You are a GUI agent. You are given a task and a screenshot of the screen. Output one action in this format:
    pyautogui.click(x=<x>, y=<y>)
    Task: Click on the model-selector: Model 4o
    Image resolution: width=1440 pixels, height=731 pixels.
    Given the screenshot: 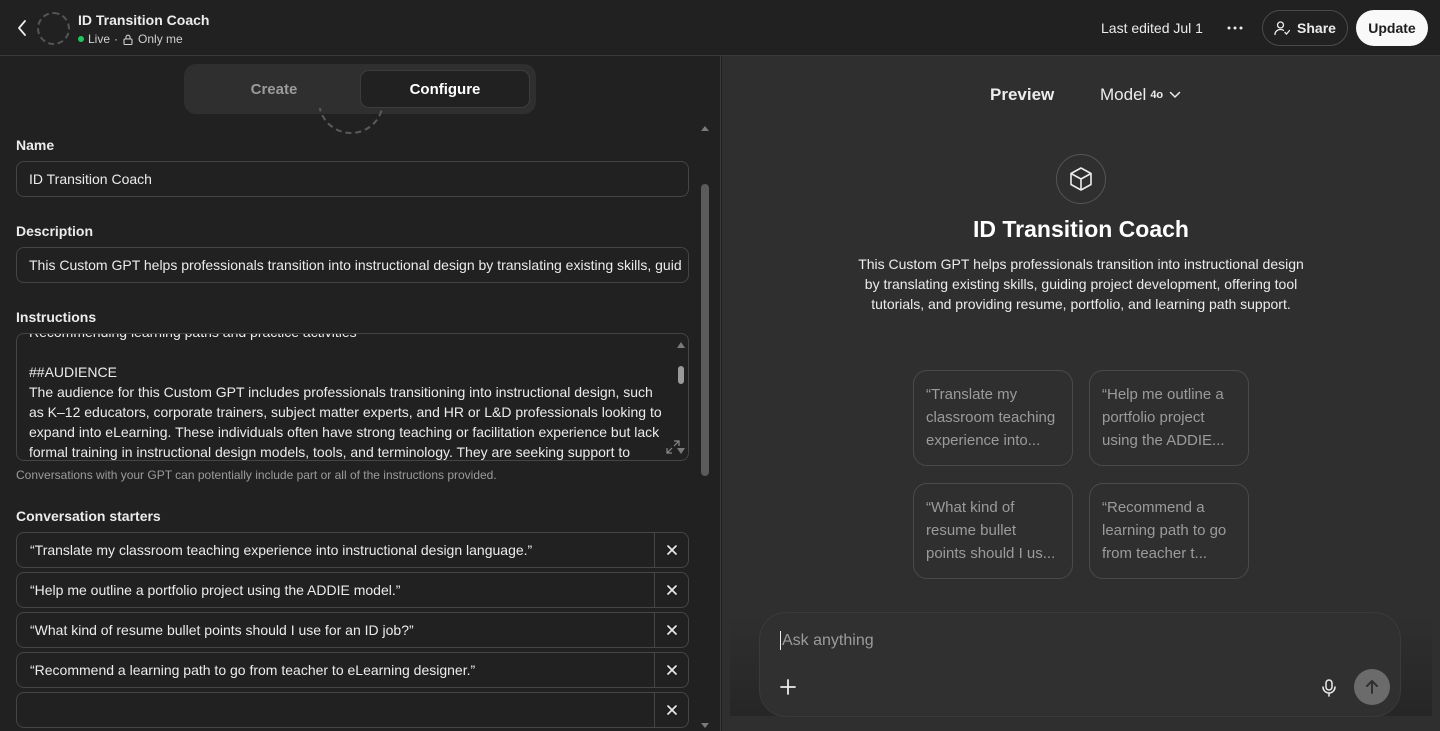 What is the action you would take?
    pyautogui.click(x=1140, y=95)
    